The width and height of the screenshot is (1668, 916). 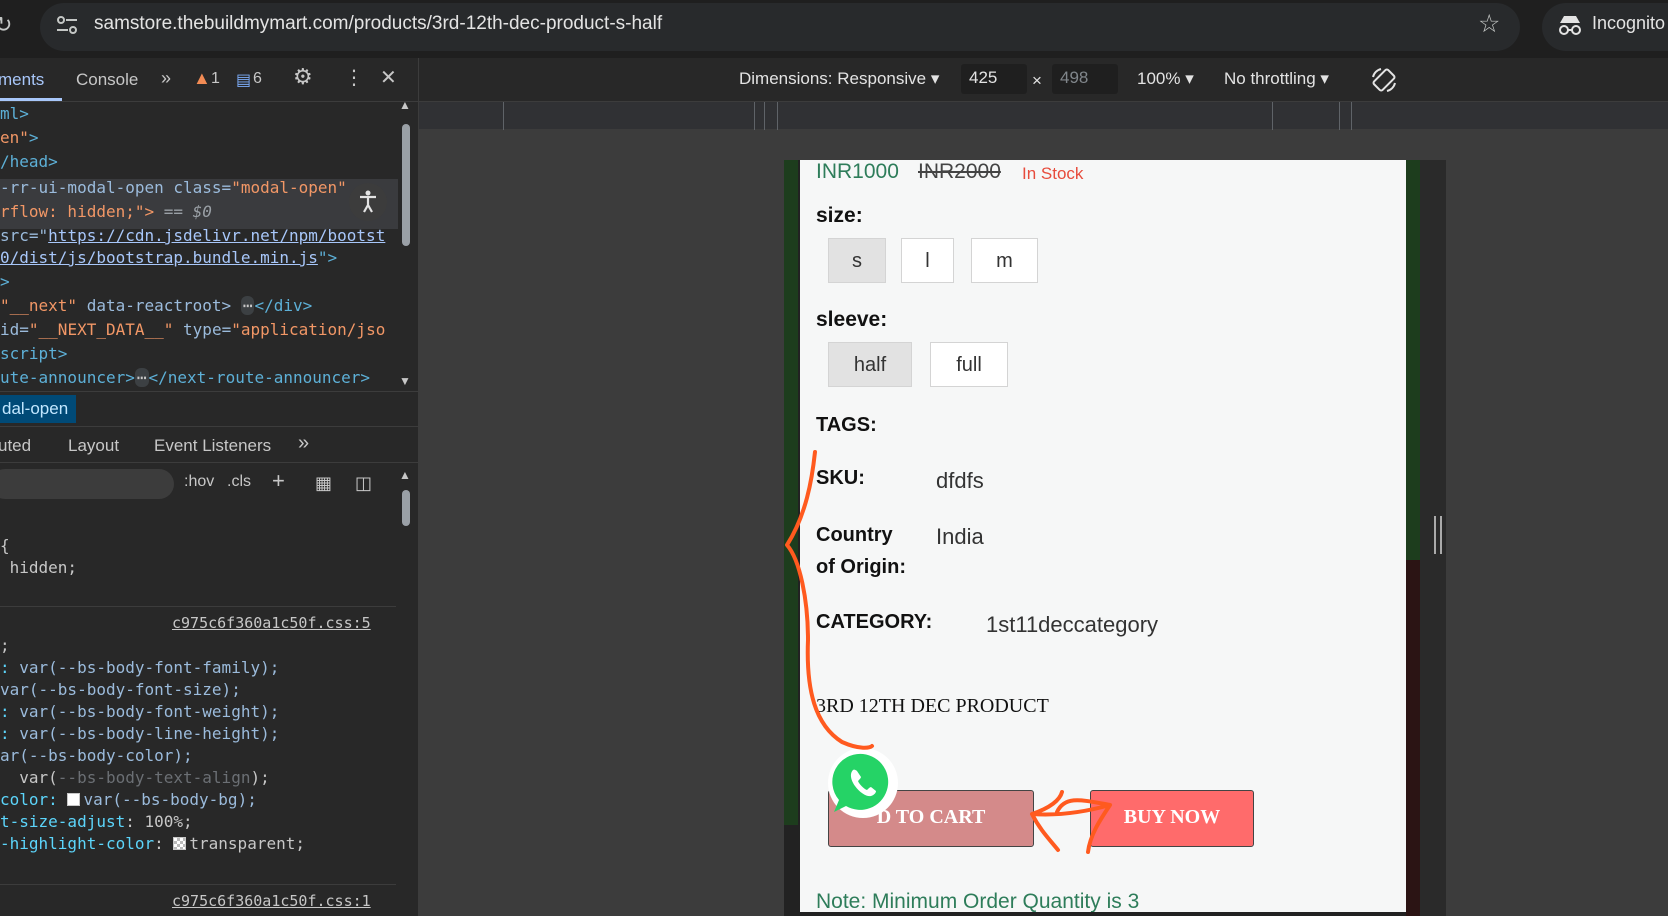 I want to click on size-option-l: l, so click(x=927, y=260).